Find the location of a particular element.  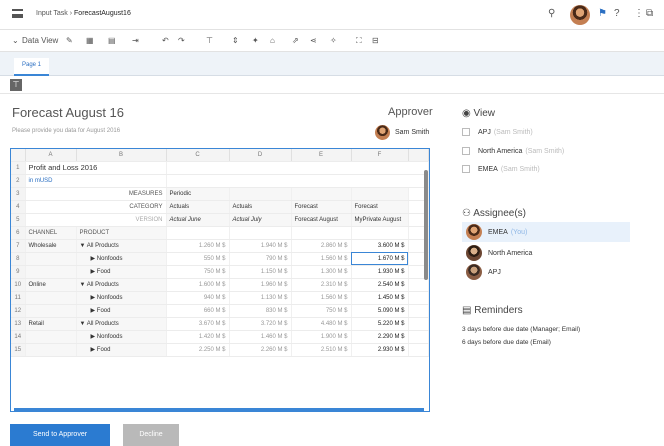

tab-page-1: Page 1 is located at coordinates (32, 67).